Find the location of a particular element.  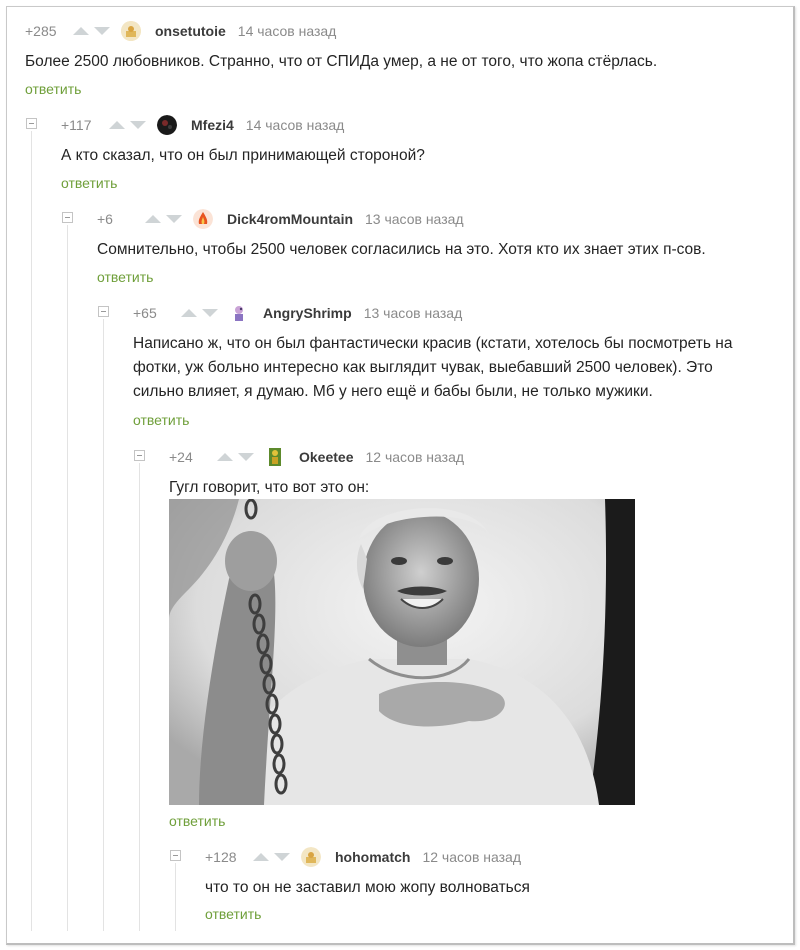

username: onsetutoie is located at coordinates (190, 31).